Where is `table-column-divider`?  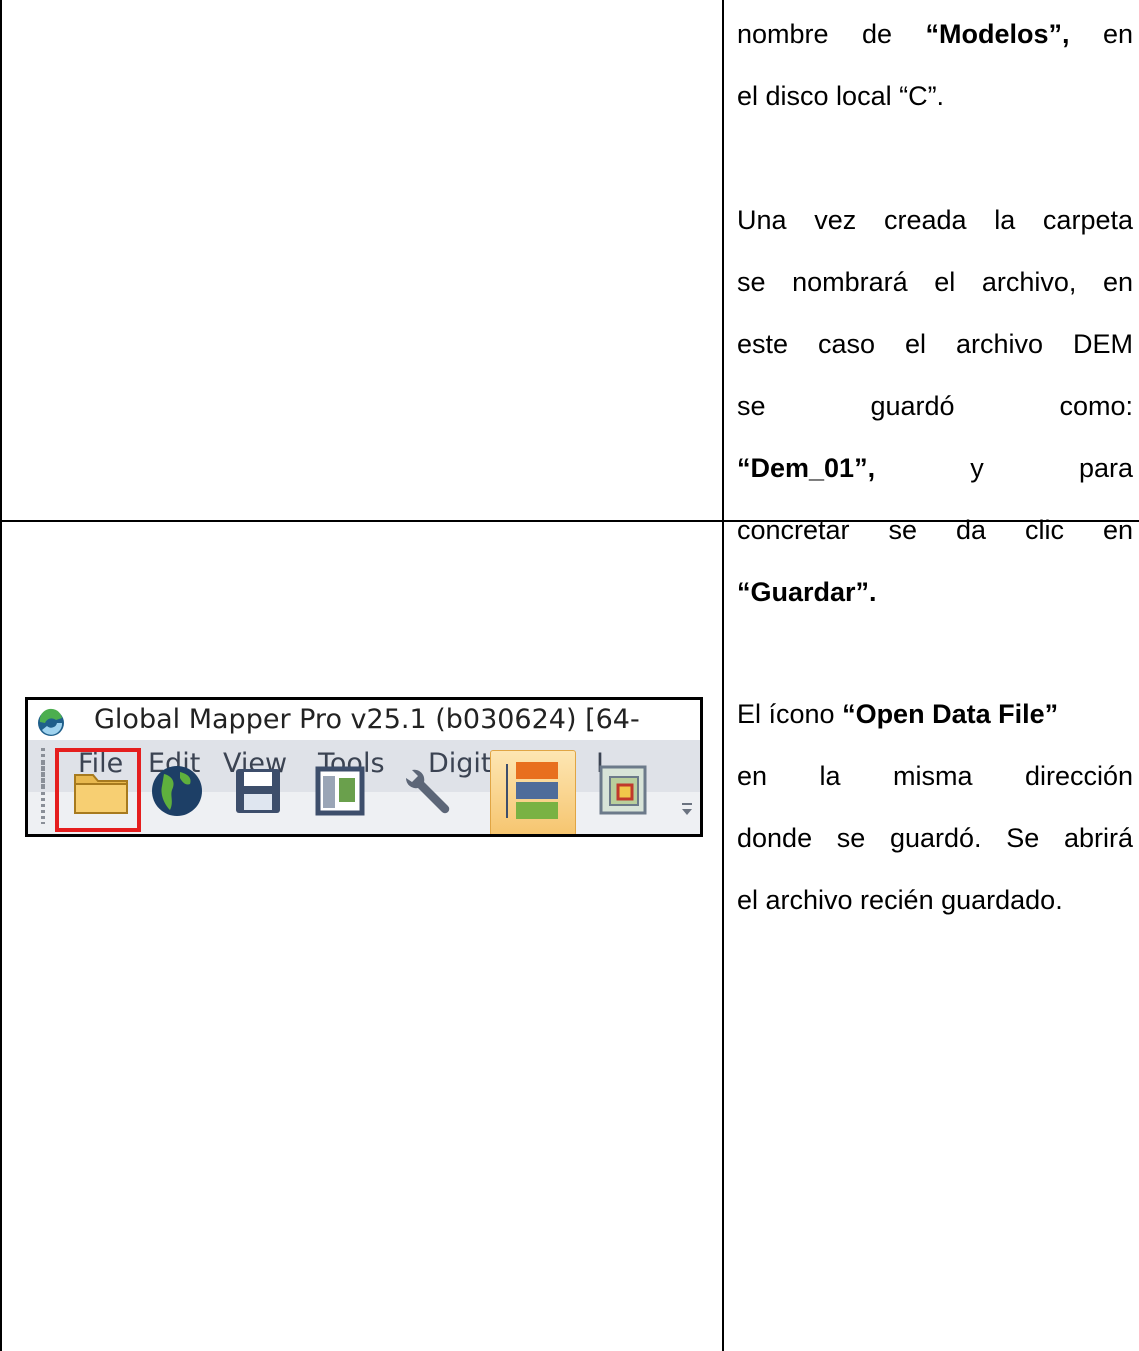 table-column-divider is located at coordinates (723, 675).